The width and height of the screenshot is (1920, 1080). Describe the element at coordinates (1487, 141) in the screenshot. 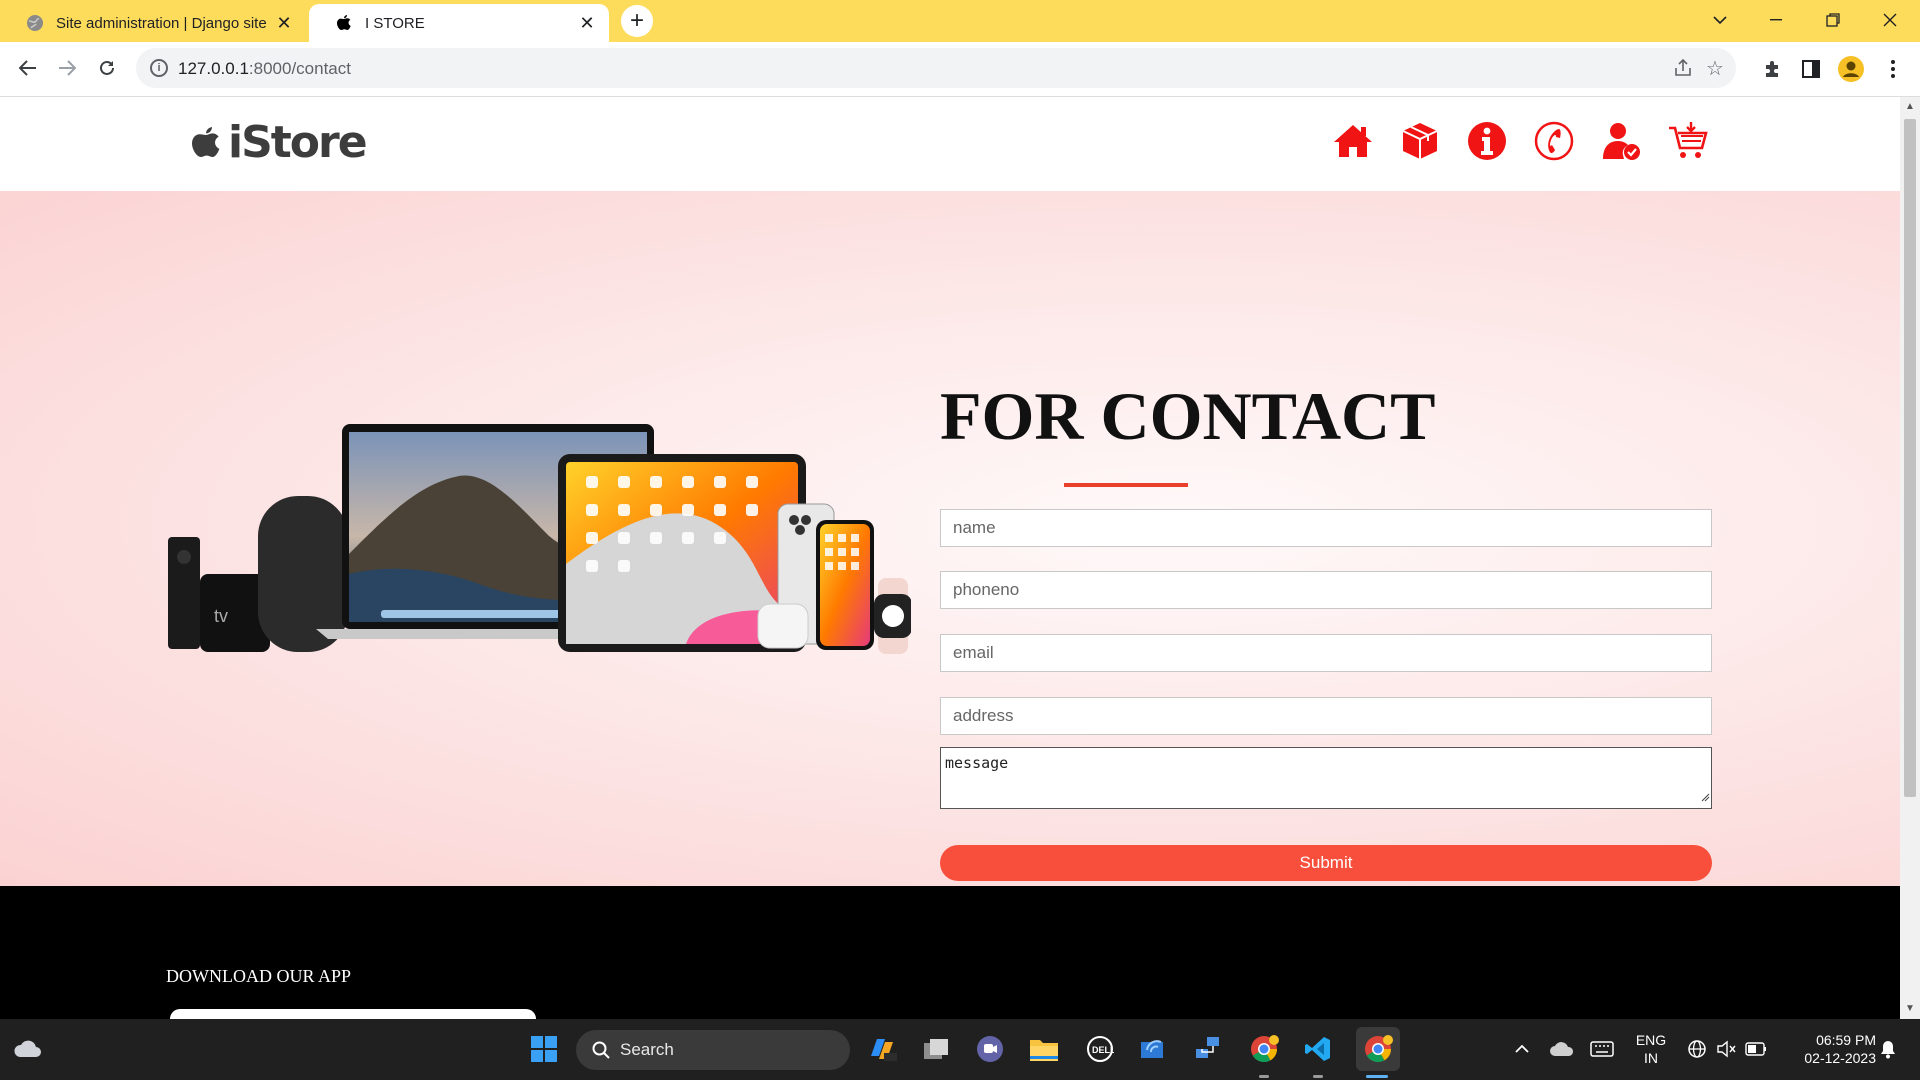

I see `info-icon` at that location.